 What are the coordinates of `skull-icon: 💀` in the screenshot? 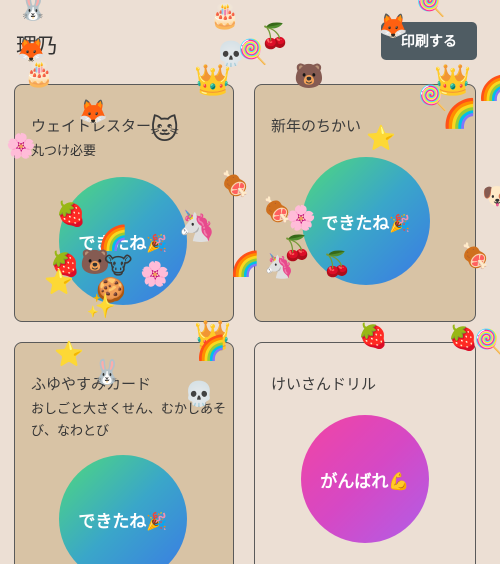 It's located at (199, 394).